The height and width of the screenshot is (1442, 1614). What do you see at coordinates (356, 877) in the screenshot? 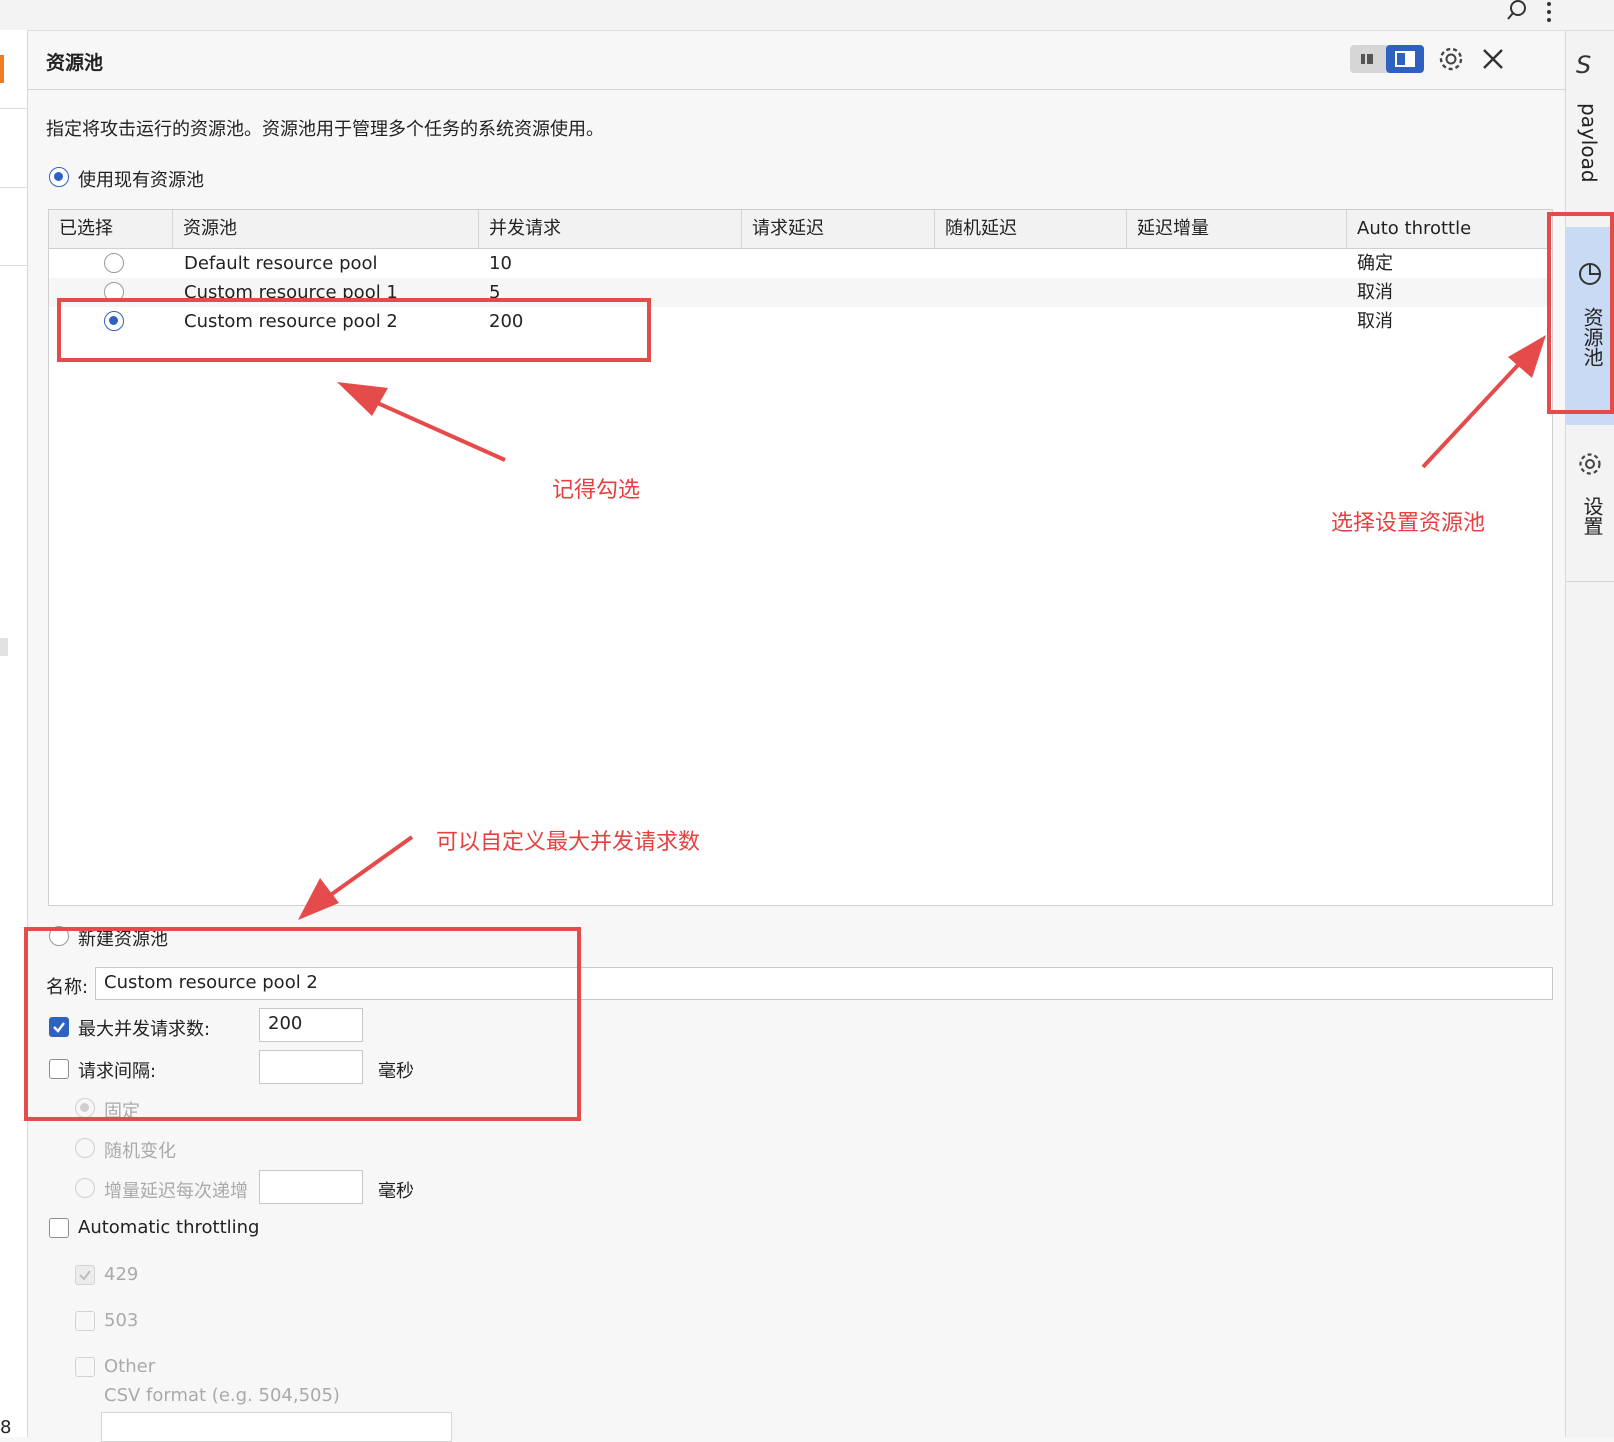
I see `arrow-to-form-area` at bounding box center [356, 877].